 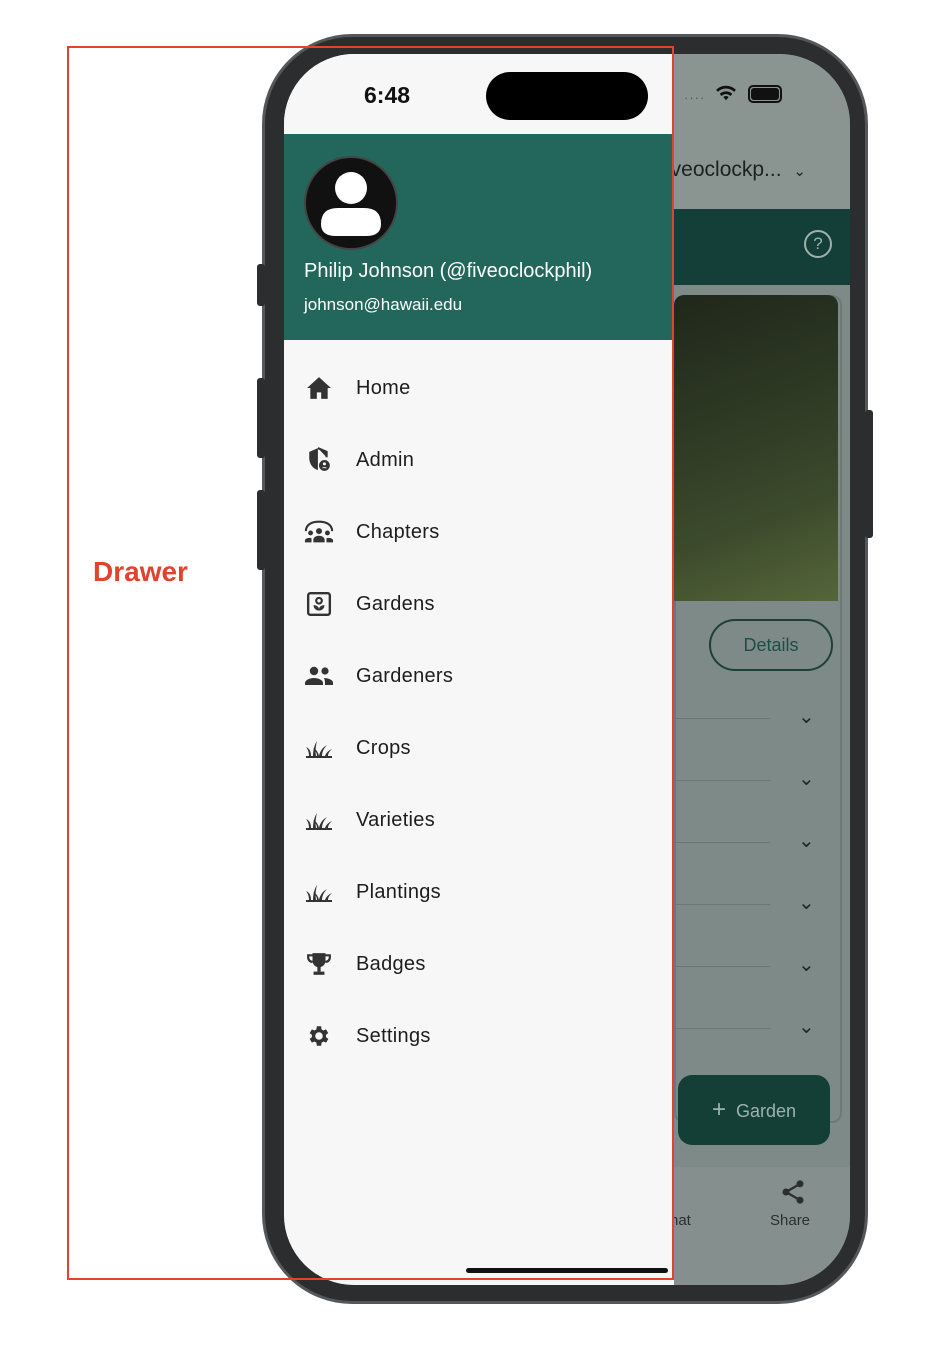 I want to click on help-icon: ?, so click(x=818, y=244).